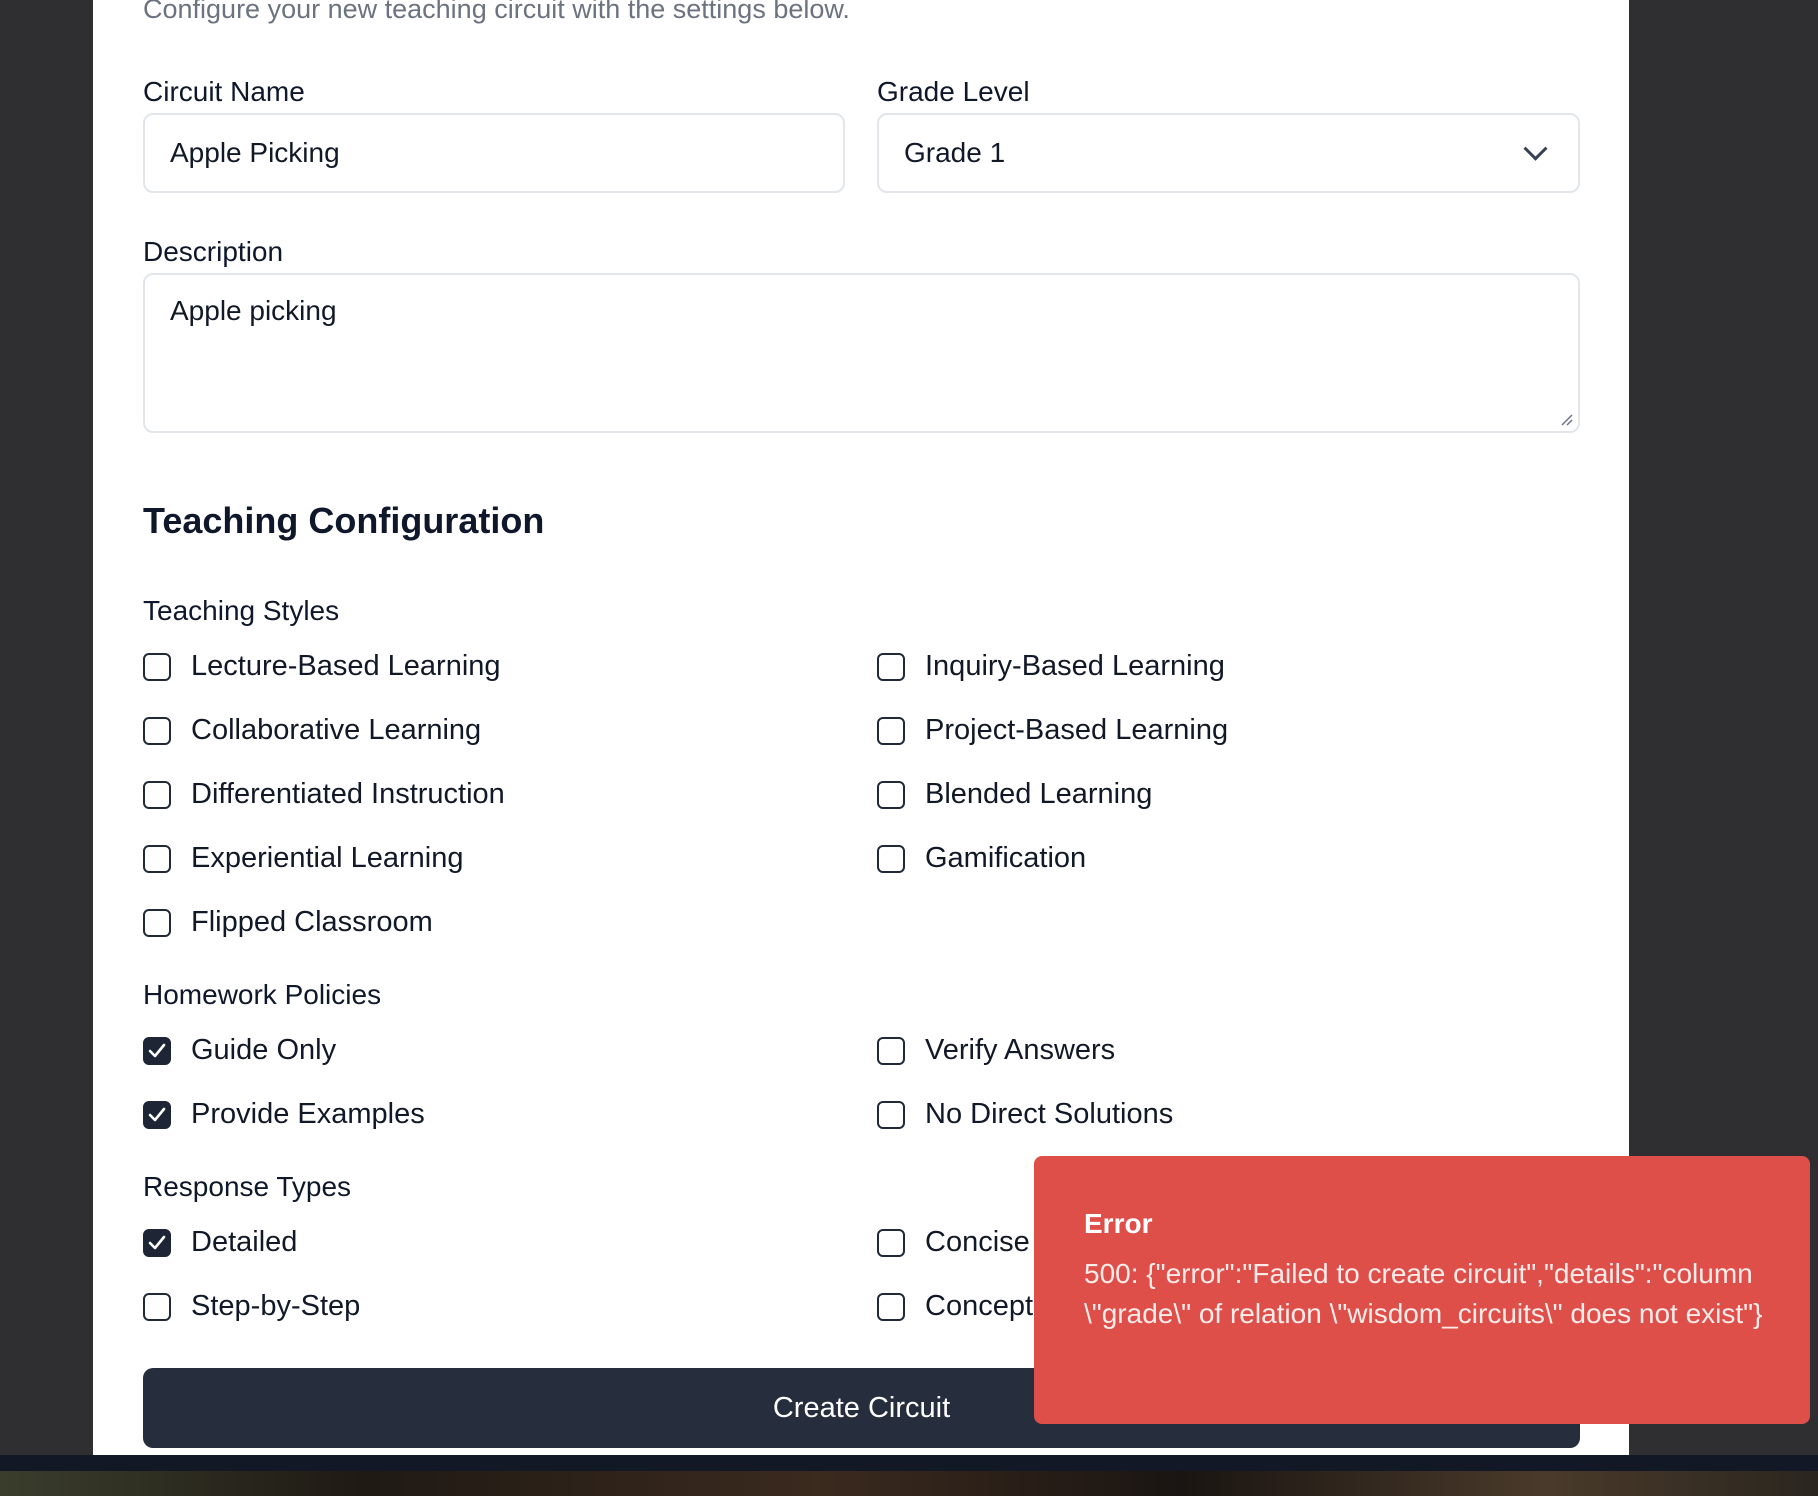  Describe the element at coordinates (224, 91) in the screenshot. I see `circuit-name-label: Circuit Name` at that location.